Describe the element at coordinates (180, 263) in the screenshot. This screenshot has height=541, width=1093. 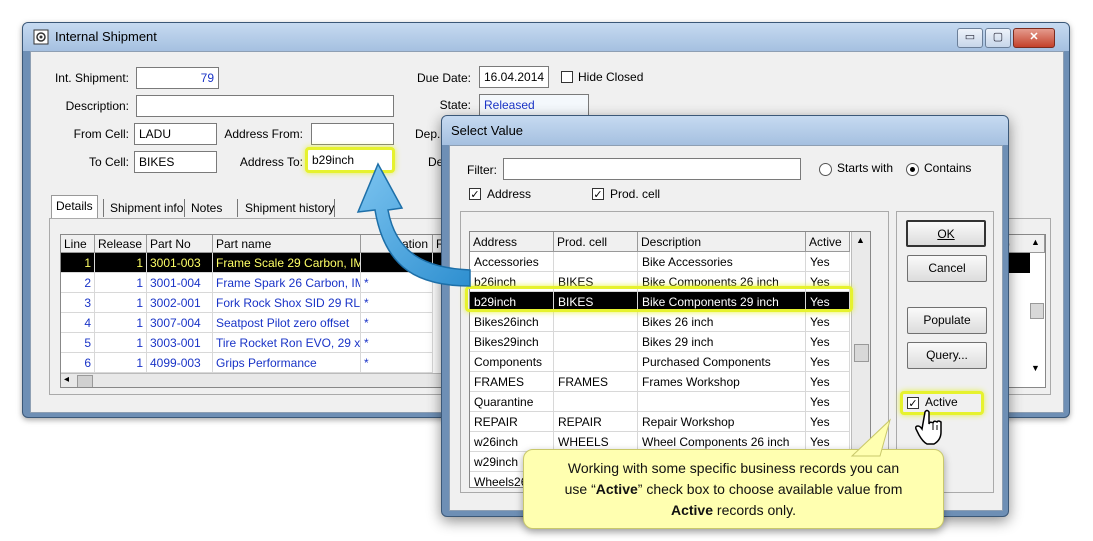
I see `cell-part-no: 3001-003` at that location.